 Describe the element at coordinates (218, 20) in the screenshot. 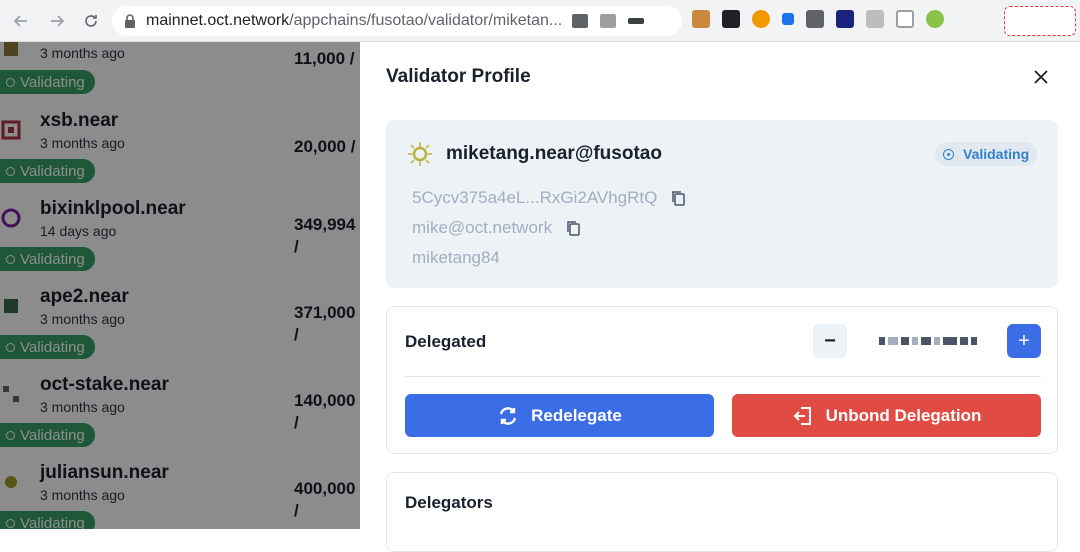

I see `url-host: mainnet.oct.network` at that location.